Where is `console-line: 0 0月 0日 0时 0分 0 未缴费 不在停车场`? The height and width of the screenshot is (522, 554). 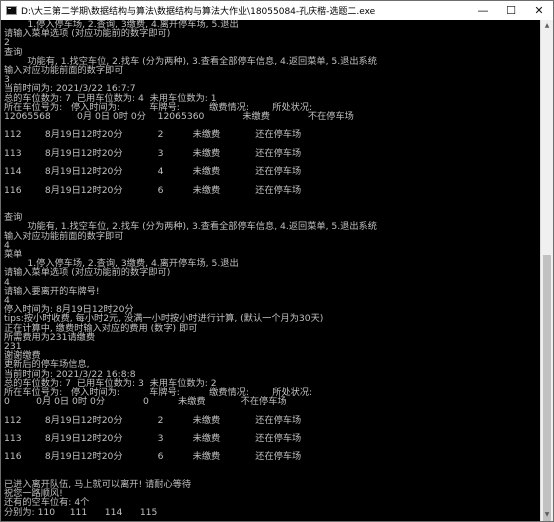
console-line: 0 0月 0日 0时 0分 0 未缴费 不在停车场 is located at coordinates (145, 402).